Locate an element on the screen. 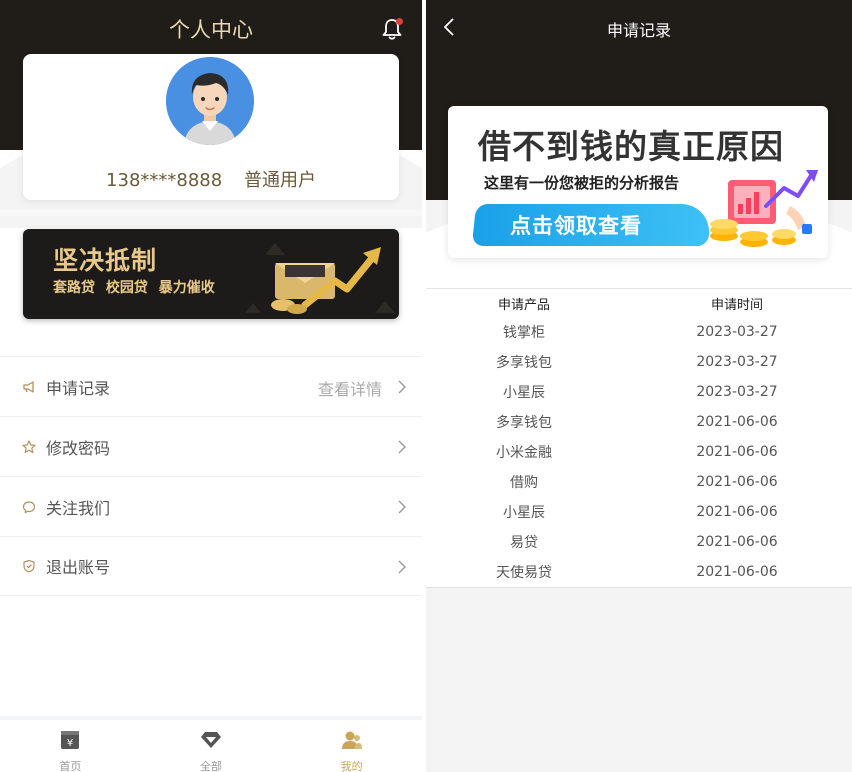 This screenshot has width=852, height=772. menu-item-apply-records: 申请记录 查看详情 is located at coordinates (211, 386).